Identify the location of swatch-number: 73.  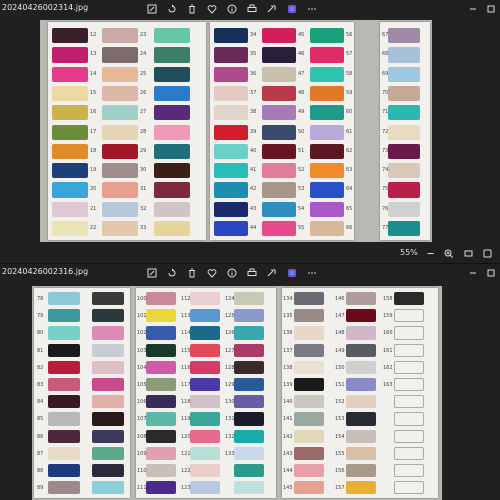
(385, 150).